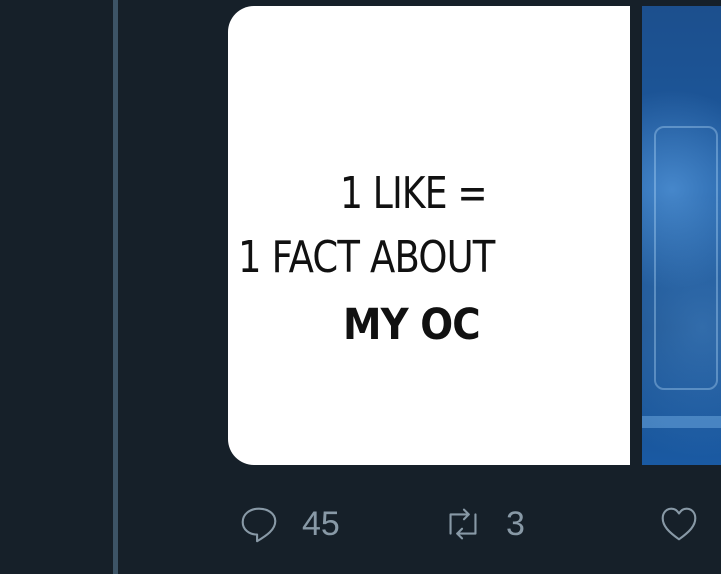 The height and width of the screenshot is (574, 721). What do you see at coordinates (366, 257) in the screenshot?
I see `meme-line-2: 1 FACT ABOUT` at bounding box center [366, 257].